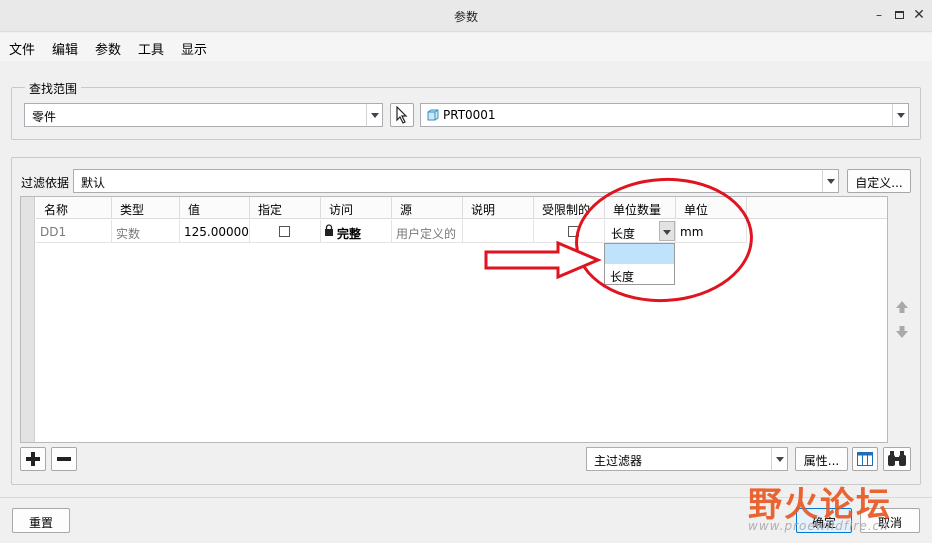 The image size is (932, 543). I want to click on filter-select: 默认, so click(456, 181).